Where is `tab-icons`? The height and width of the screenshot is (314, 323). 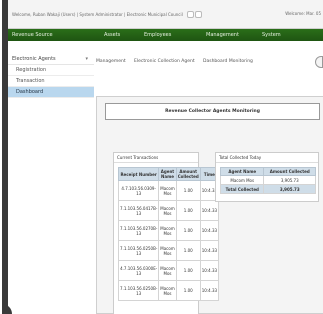
tab-icons is located at coordinates (195, 15).